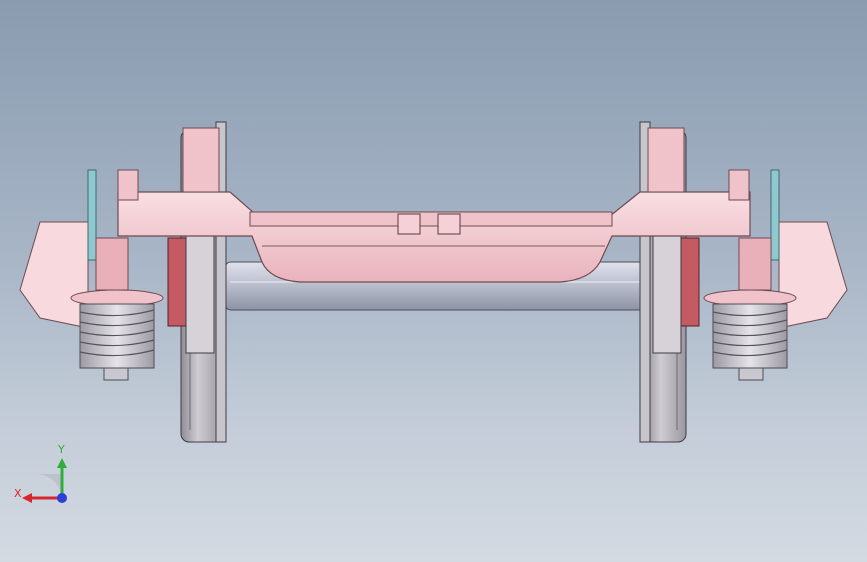 The image size is (867, 562). Describe the element at coordinates (45, 475) in the screenshot. I see `coordinate-triad: Y X` at that location.